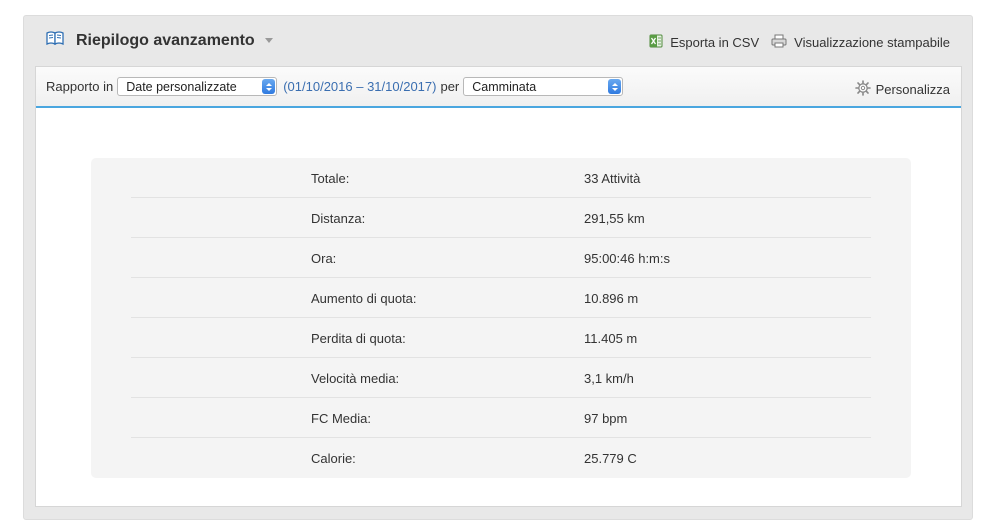 Image resolution: width=991 pixels, height=527 pixels. Describe the element at coordinates (355, 378) in the screenshot. I see `stat-label: Velocità media:` at that location.